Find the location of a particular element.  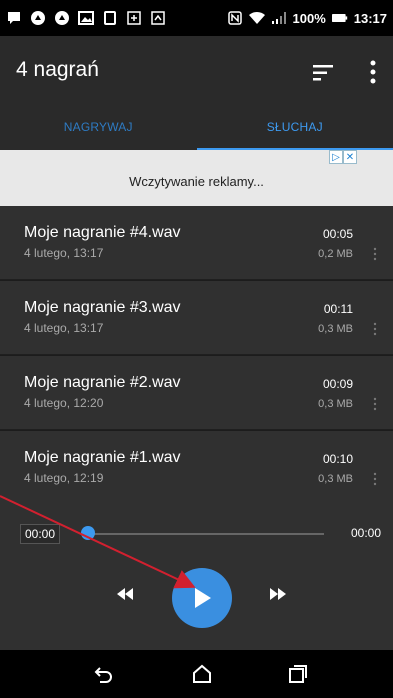

notification-icons is located at coordinates (86, 18).